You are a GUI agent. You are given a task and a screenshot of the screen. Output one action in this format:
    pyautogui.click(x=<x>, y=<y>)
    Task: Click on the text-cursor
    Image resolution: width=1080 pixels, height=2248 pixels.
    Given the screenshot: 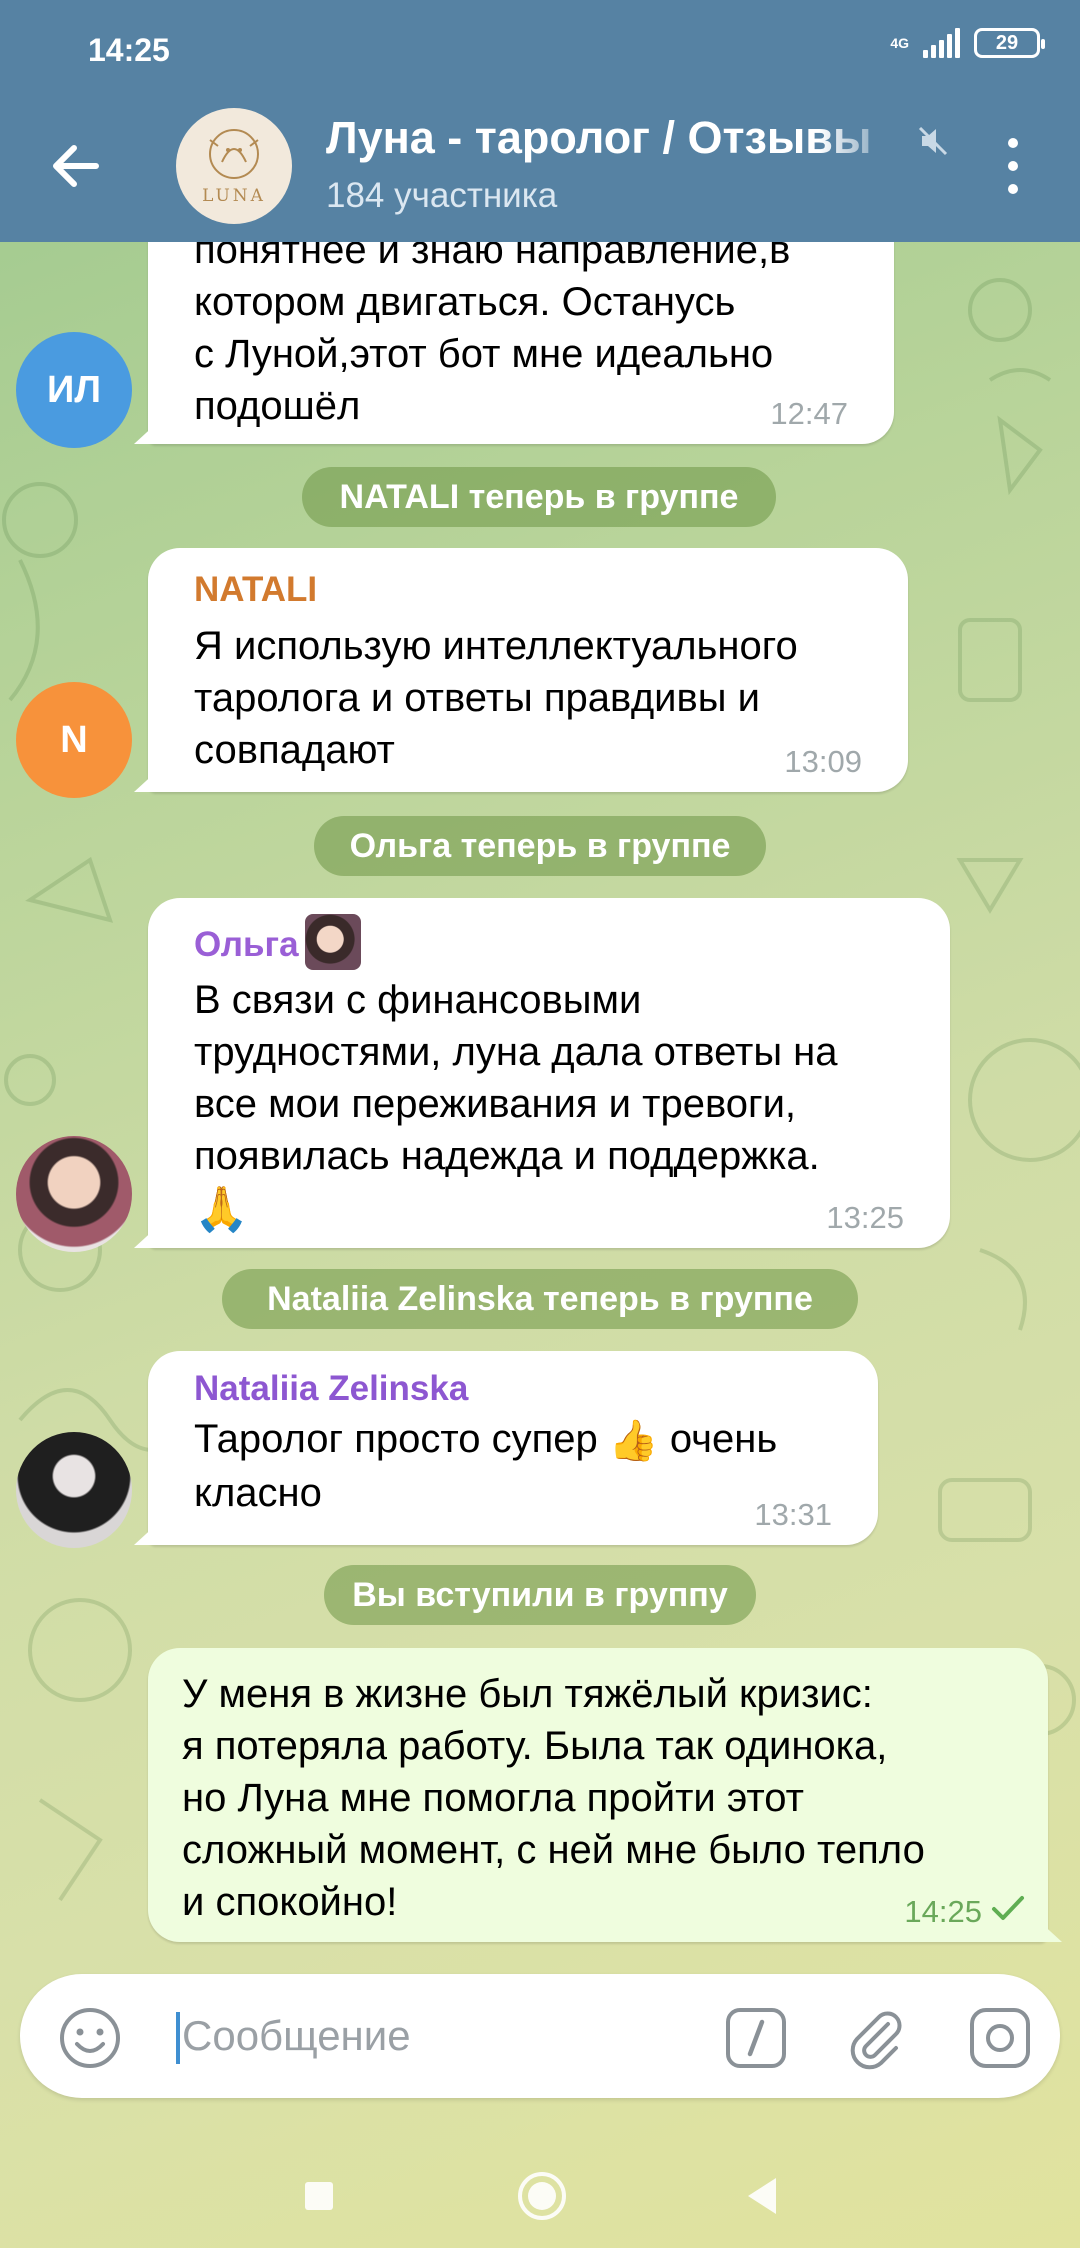 What is the action you would take?
    pyautogui.click(x=178, y=2038)
    